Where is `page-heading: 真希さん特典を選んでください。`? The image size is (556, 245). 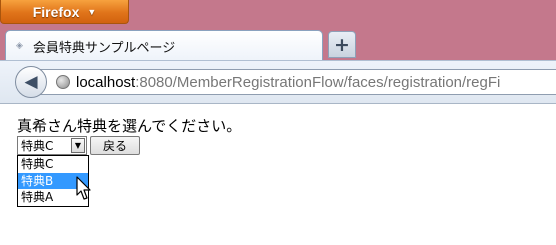 page-heading: 真希さん特典を選んでください。 is located at coordinates (129, 126).